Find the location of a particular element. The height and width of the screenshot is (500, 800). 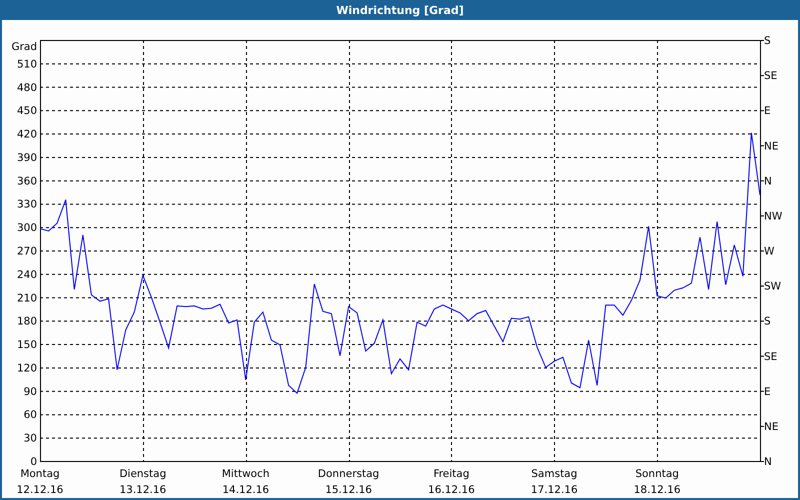

y-axis-label: 300 is located at coordinates (26, 228).